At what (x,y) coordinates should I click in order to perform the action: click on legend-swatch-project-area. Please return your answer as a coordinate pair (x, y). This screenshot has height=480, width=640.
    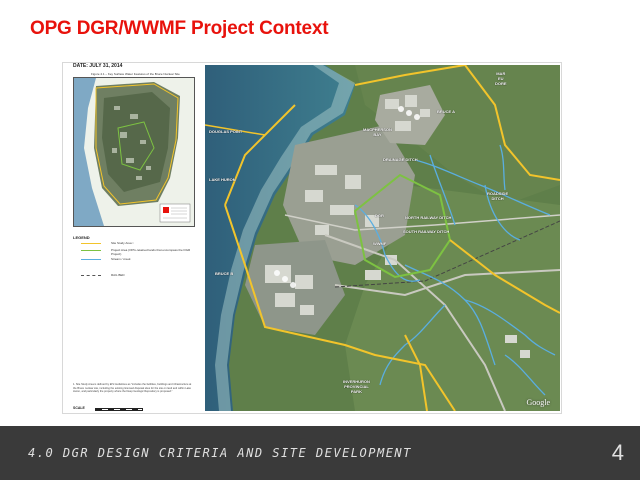
    Looking at the image, I should click on (91, 250).